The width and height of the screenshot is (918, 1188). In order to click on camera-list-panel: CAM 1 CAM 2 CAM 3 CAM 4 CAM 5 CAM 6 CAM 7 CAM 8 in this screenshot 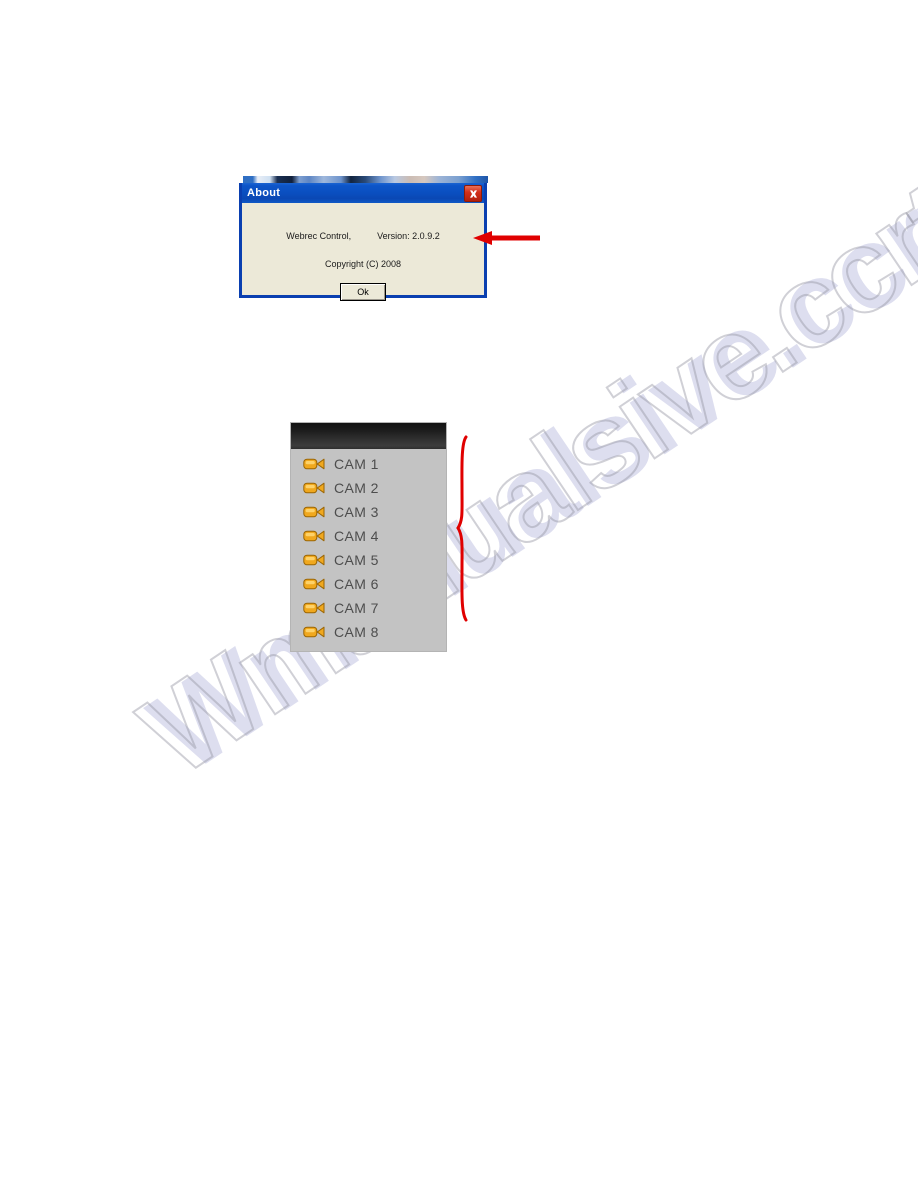, I will do `click(368, 537)`.